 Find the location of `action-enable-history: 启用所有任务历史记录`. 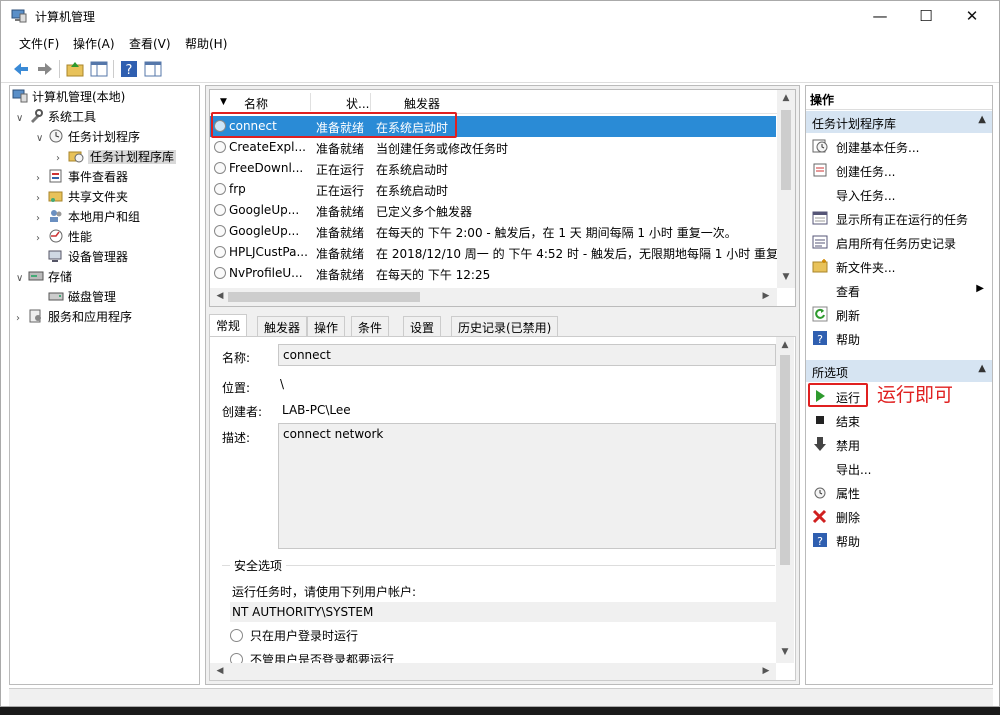

action-enable-history: 启用所有任务历史记录 is located at coordinates (899, 242).